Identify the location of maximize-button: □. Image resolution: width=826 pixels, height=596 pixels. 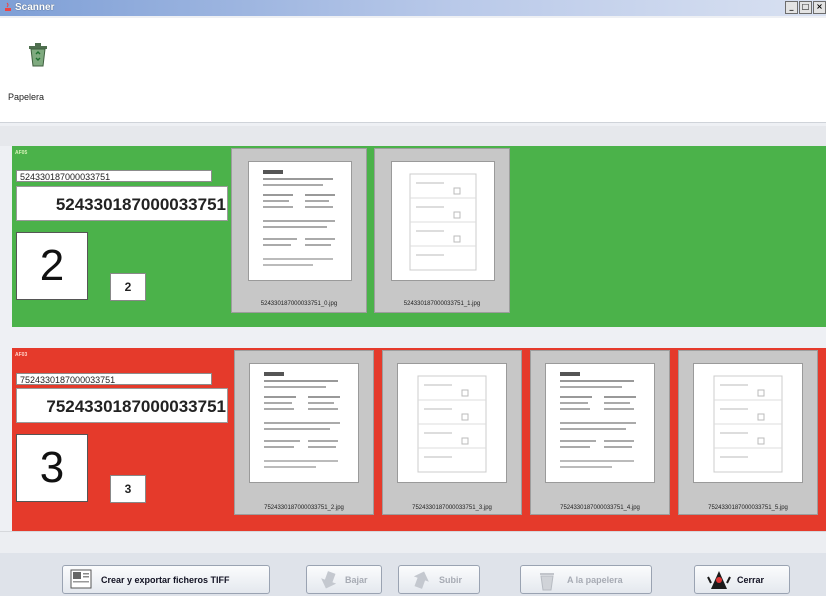
(805, 7).